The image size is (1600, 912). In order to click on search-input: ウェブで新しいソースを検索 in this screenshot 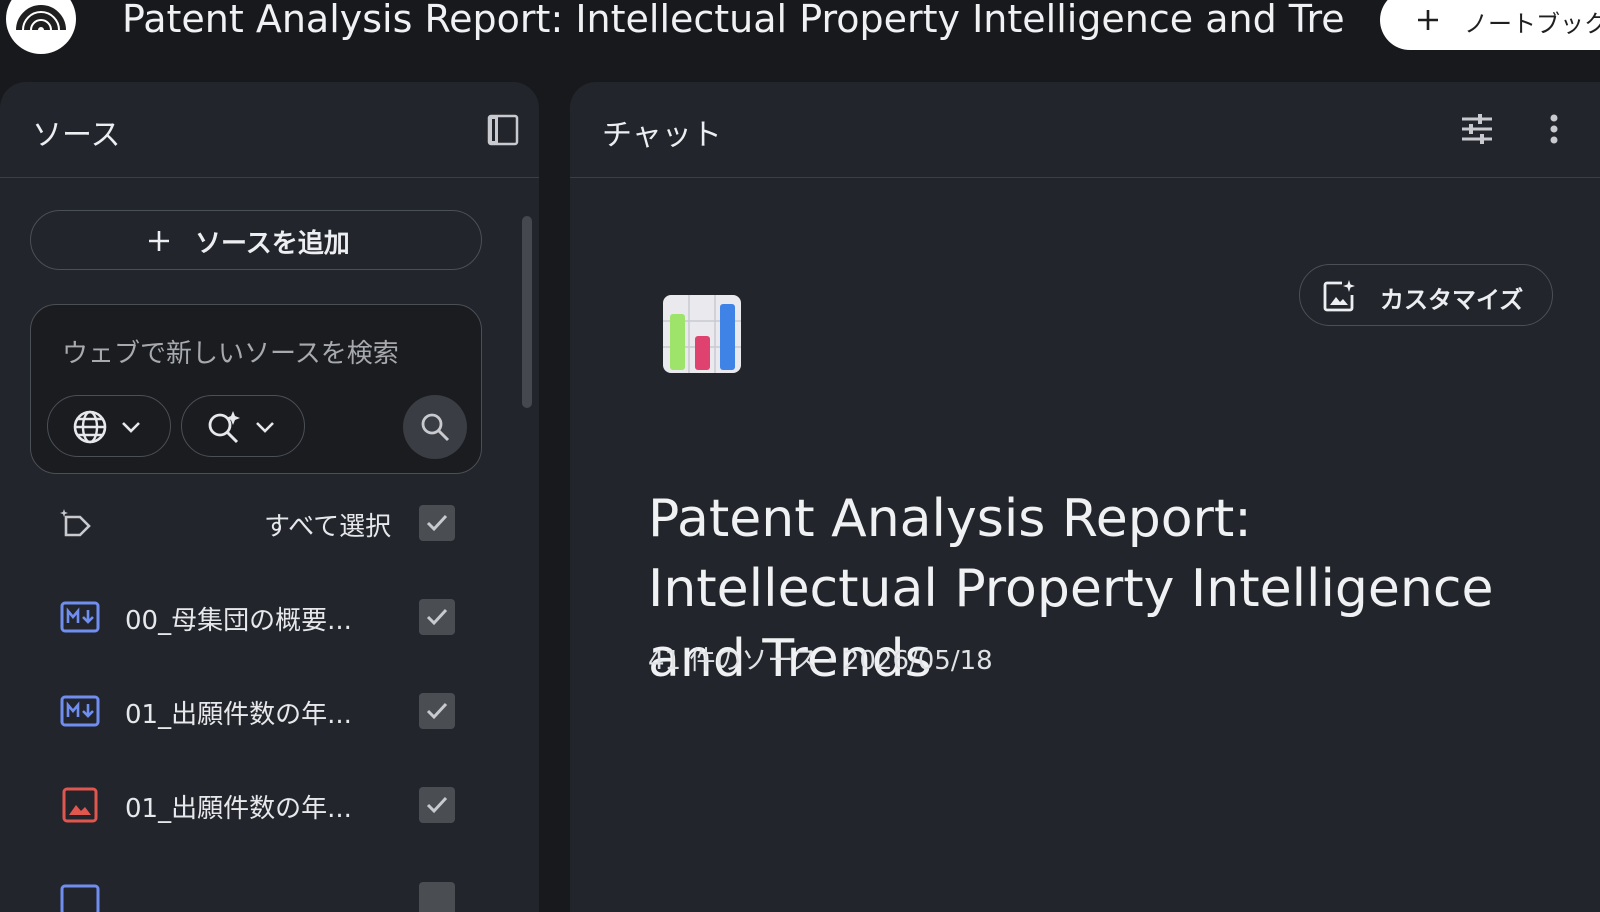, I will do `click(230, 351)`.